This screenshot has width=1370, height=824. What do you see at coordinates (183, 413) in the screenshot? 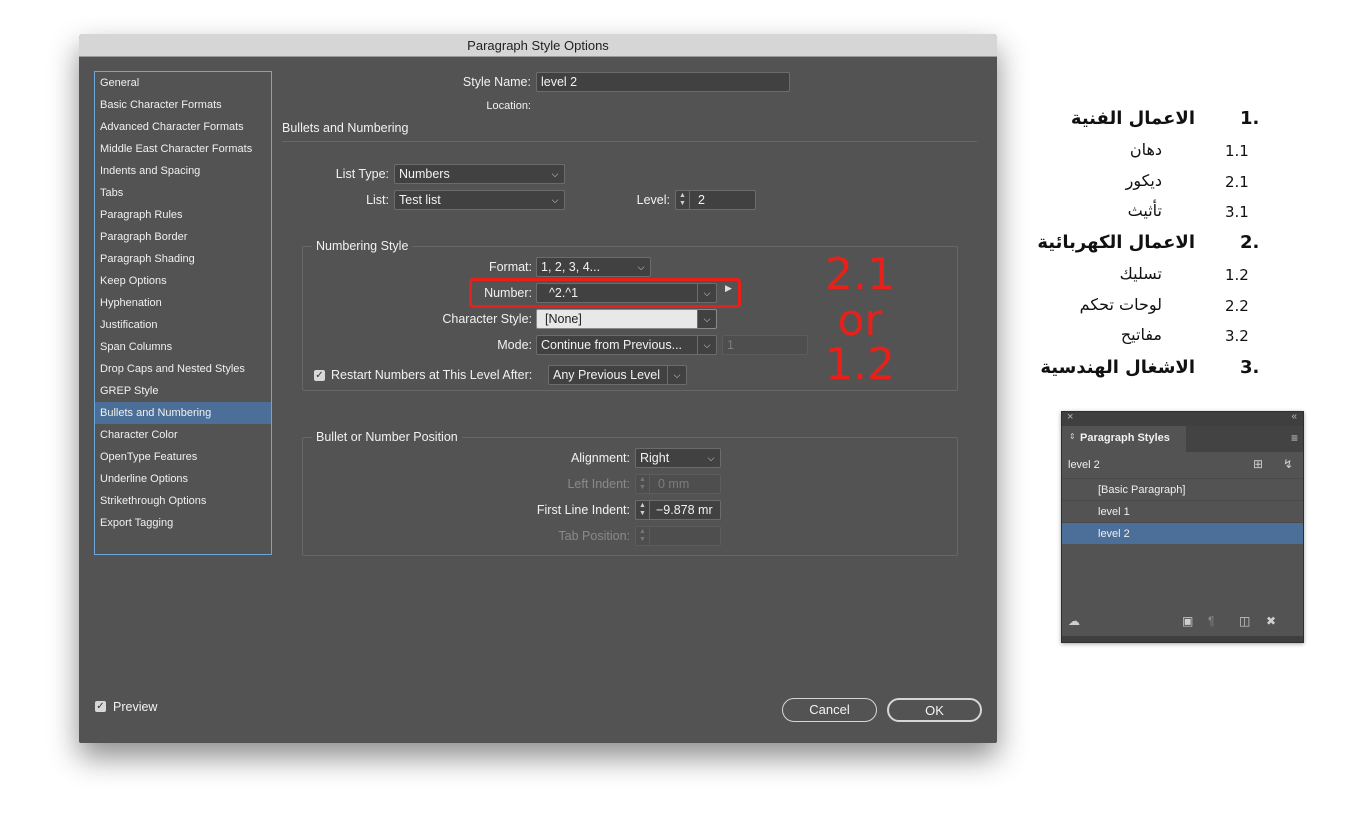
I see `category-item: Bullets and Numbering` at bounding box center [183, 413].